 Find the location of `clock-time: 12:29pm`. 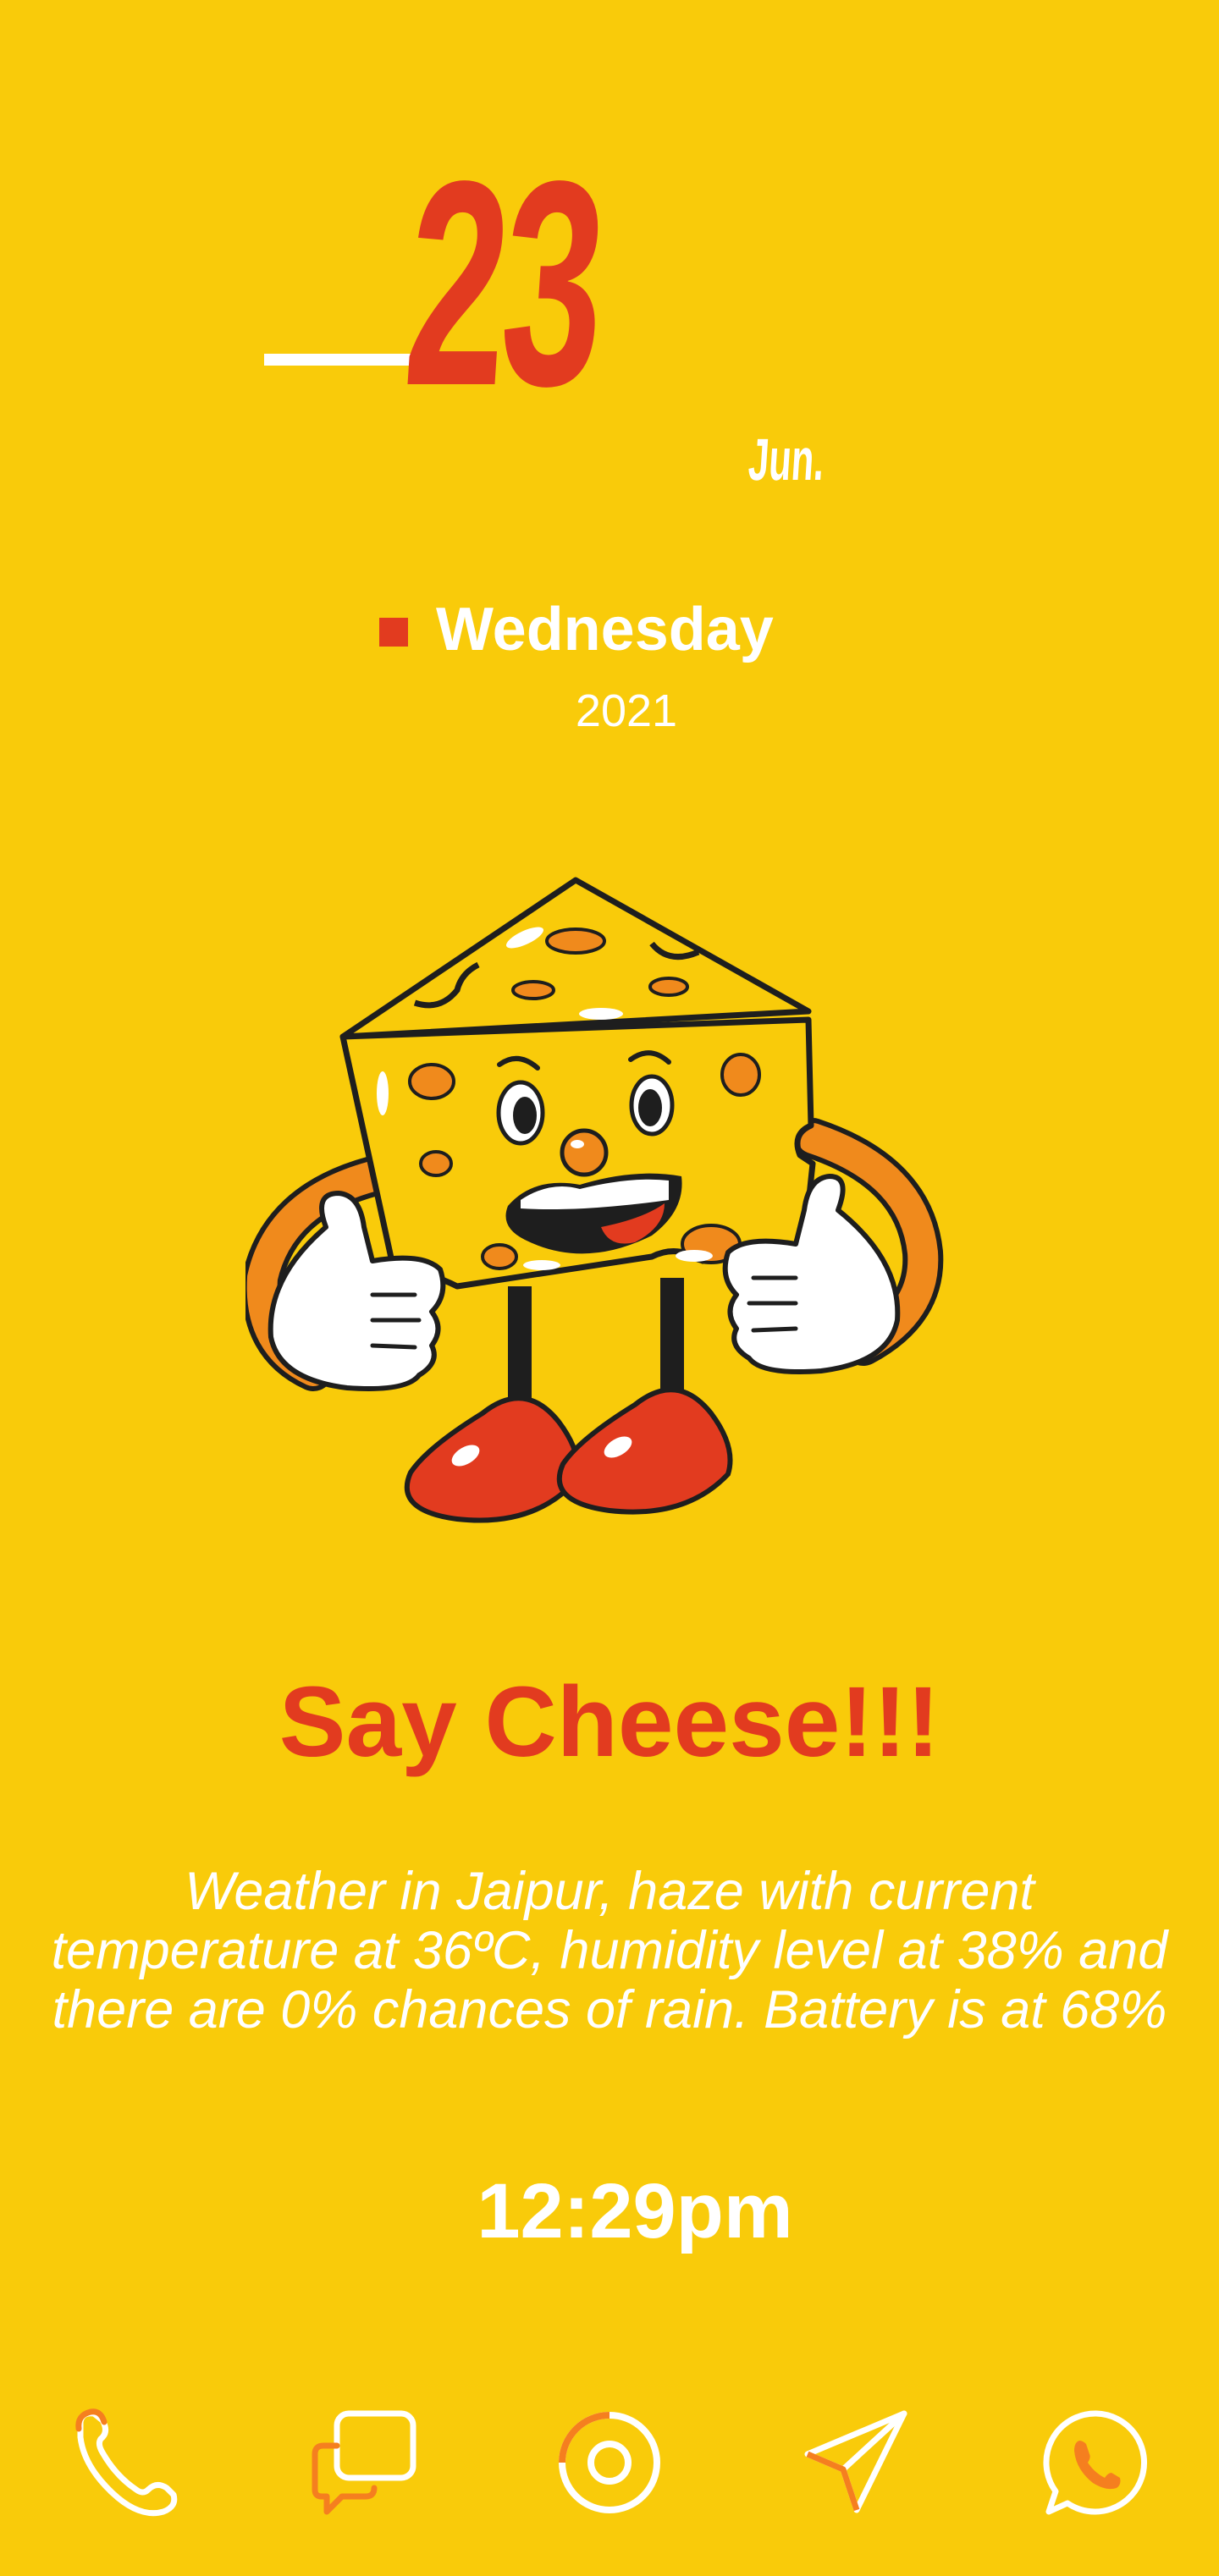

clock-time: 12:29pm is located at coordinates (635, 2211).